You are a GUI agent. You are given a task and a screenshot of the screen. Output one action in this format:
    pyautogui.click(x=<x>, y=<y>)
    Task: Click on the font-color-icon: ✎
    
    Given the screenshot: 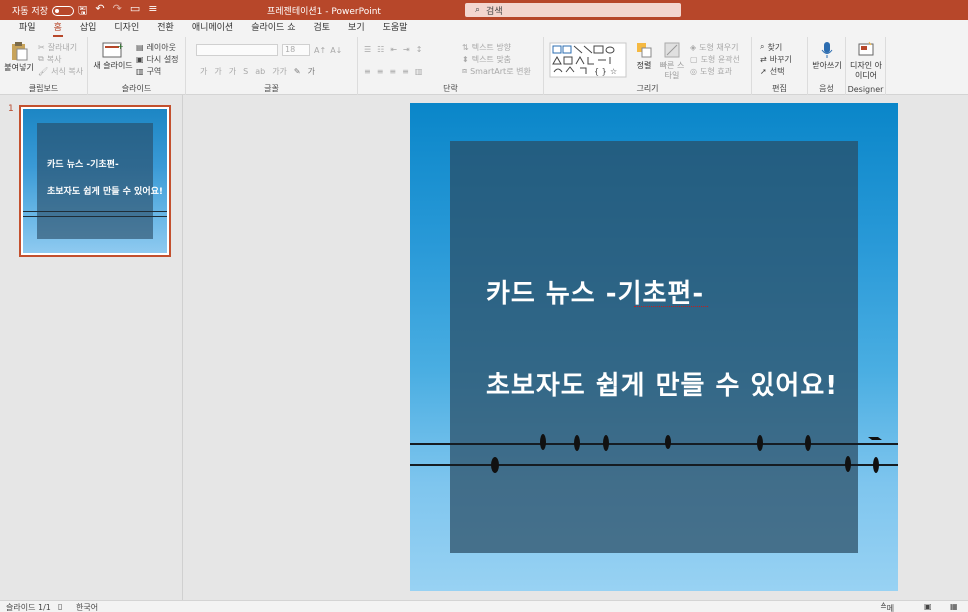 What is the action you would take?
    pyautogui.click(x=297, y=71)
    